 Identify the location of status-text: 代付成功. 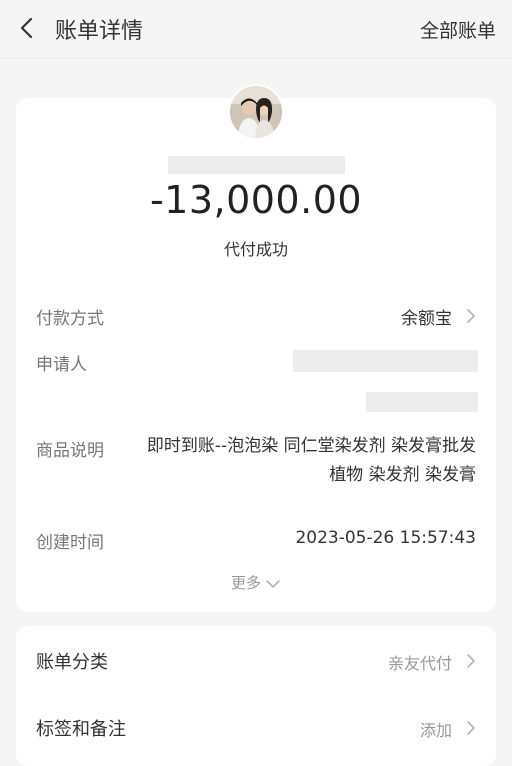
(255, 249).